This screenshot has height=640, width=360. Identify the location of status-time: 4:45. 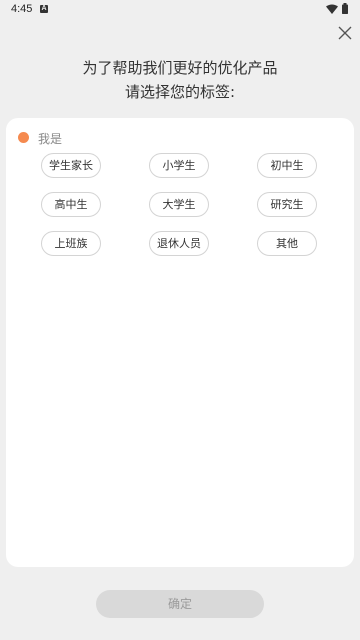
(22, 9).